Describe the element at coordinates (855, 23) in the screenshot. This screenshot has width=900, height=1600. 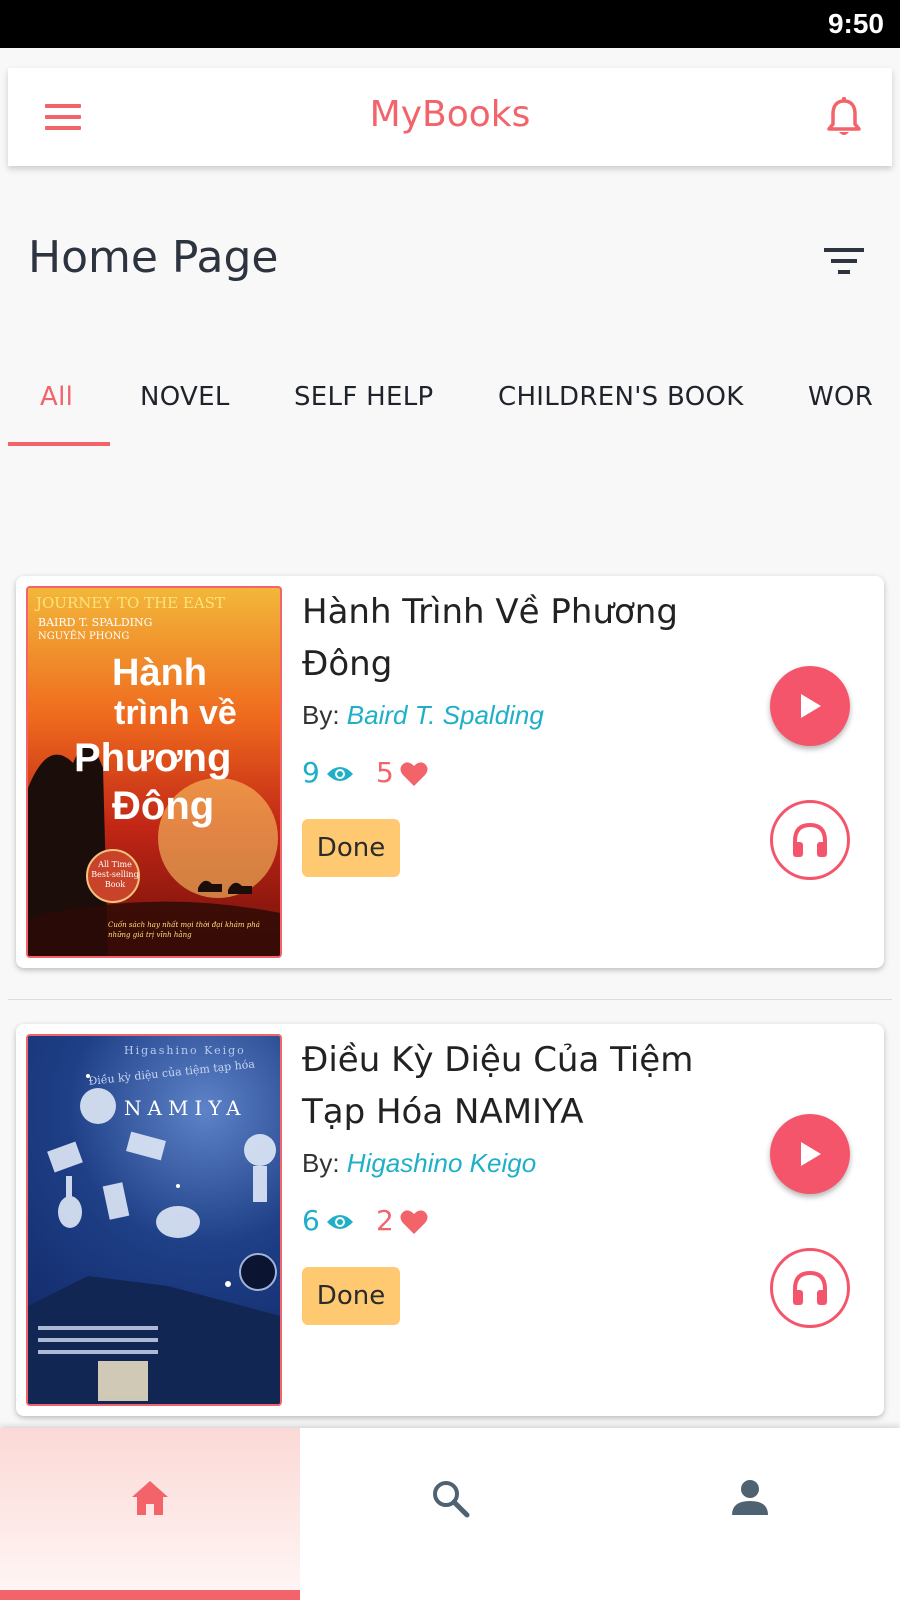
I see `status-time: 9:50` at that location.